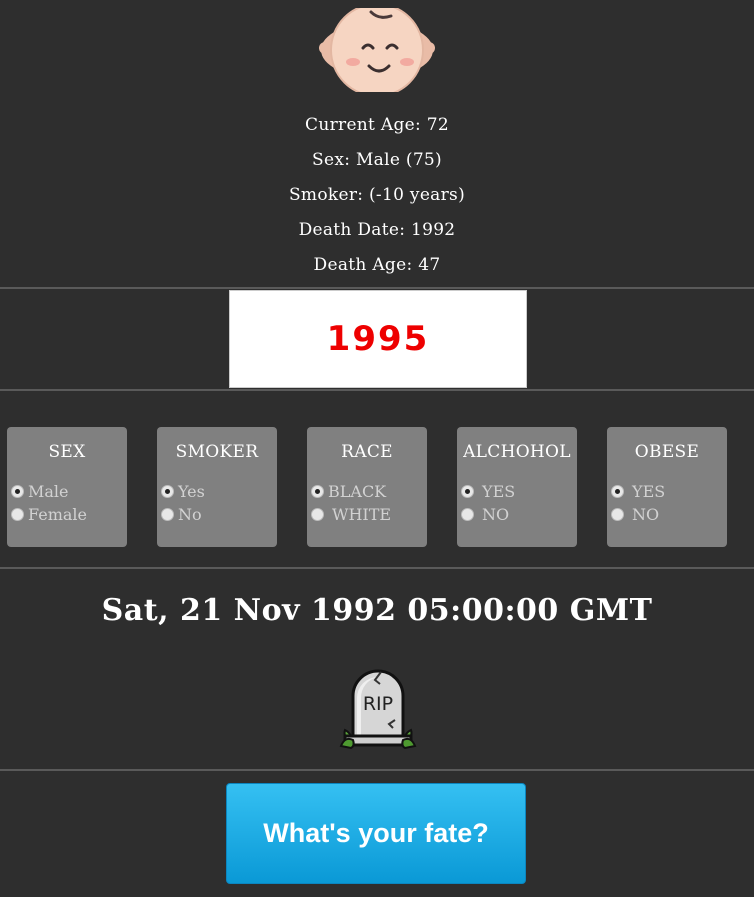 Image resolution: width=754 pixels, height=897 pixels. What do you see at coordinates (67, 452) in the screenshot?
I see `sex-title: SEX` at bounding box center [67, 452].